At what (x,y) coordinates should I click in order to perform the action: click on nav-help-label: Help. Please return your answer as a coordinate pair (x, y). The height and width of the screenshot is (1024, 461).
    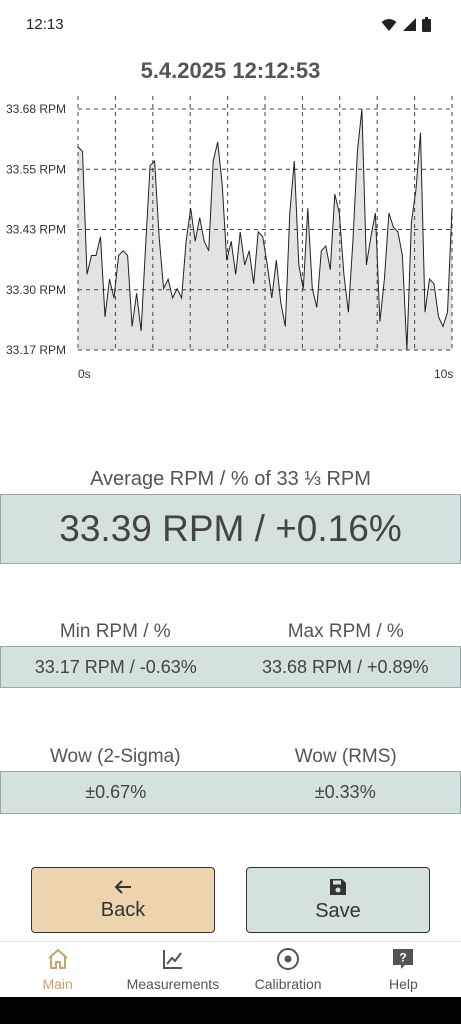
    Looking at the image, I should click on (403, 984).